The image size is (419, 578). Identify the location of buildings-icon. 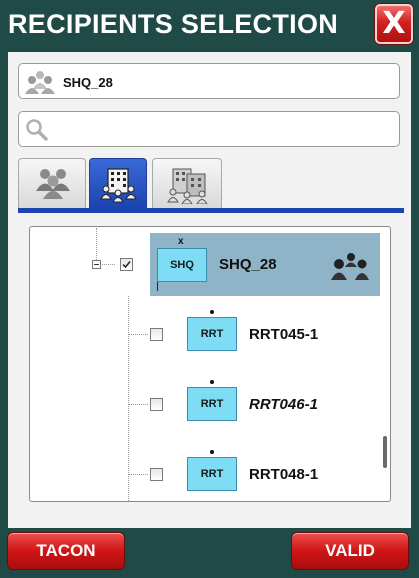
(187, 186).